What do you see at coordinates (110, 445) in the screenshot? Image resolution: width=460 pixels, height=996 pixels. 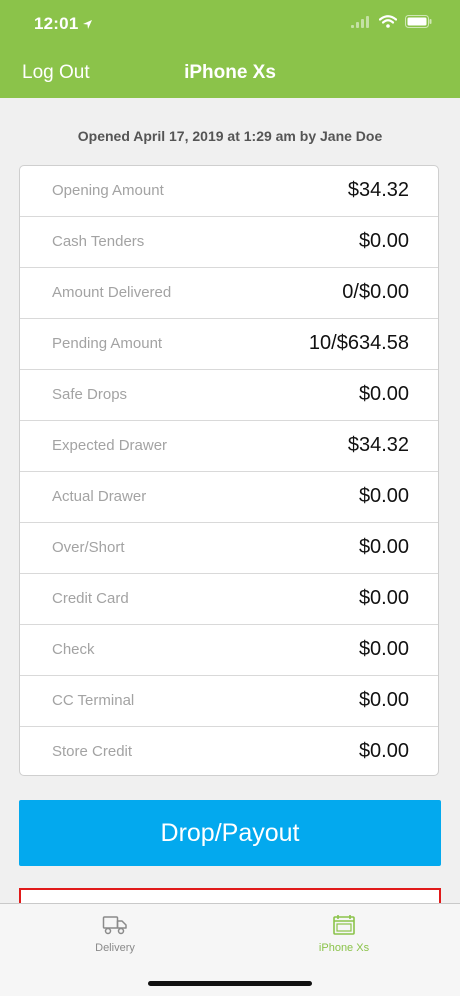 I see `row-label: Expected Drawer` at bounding box center [110, 445].